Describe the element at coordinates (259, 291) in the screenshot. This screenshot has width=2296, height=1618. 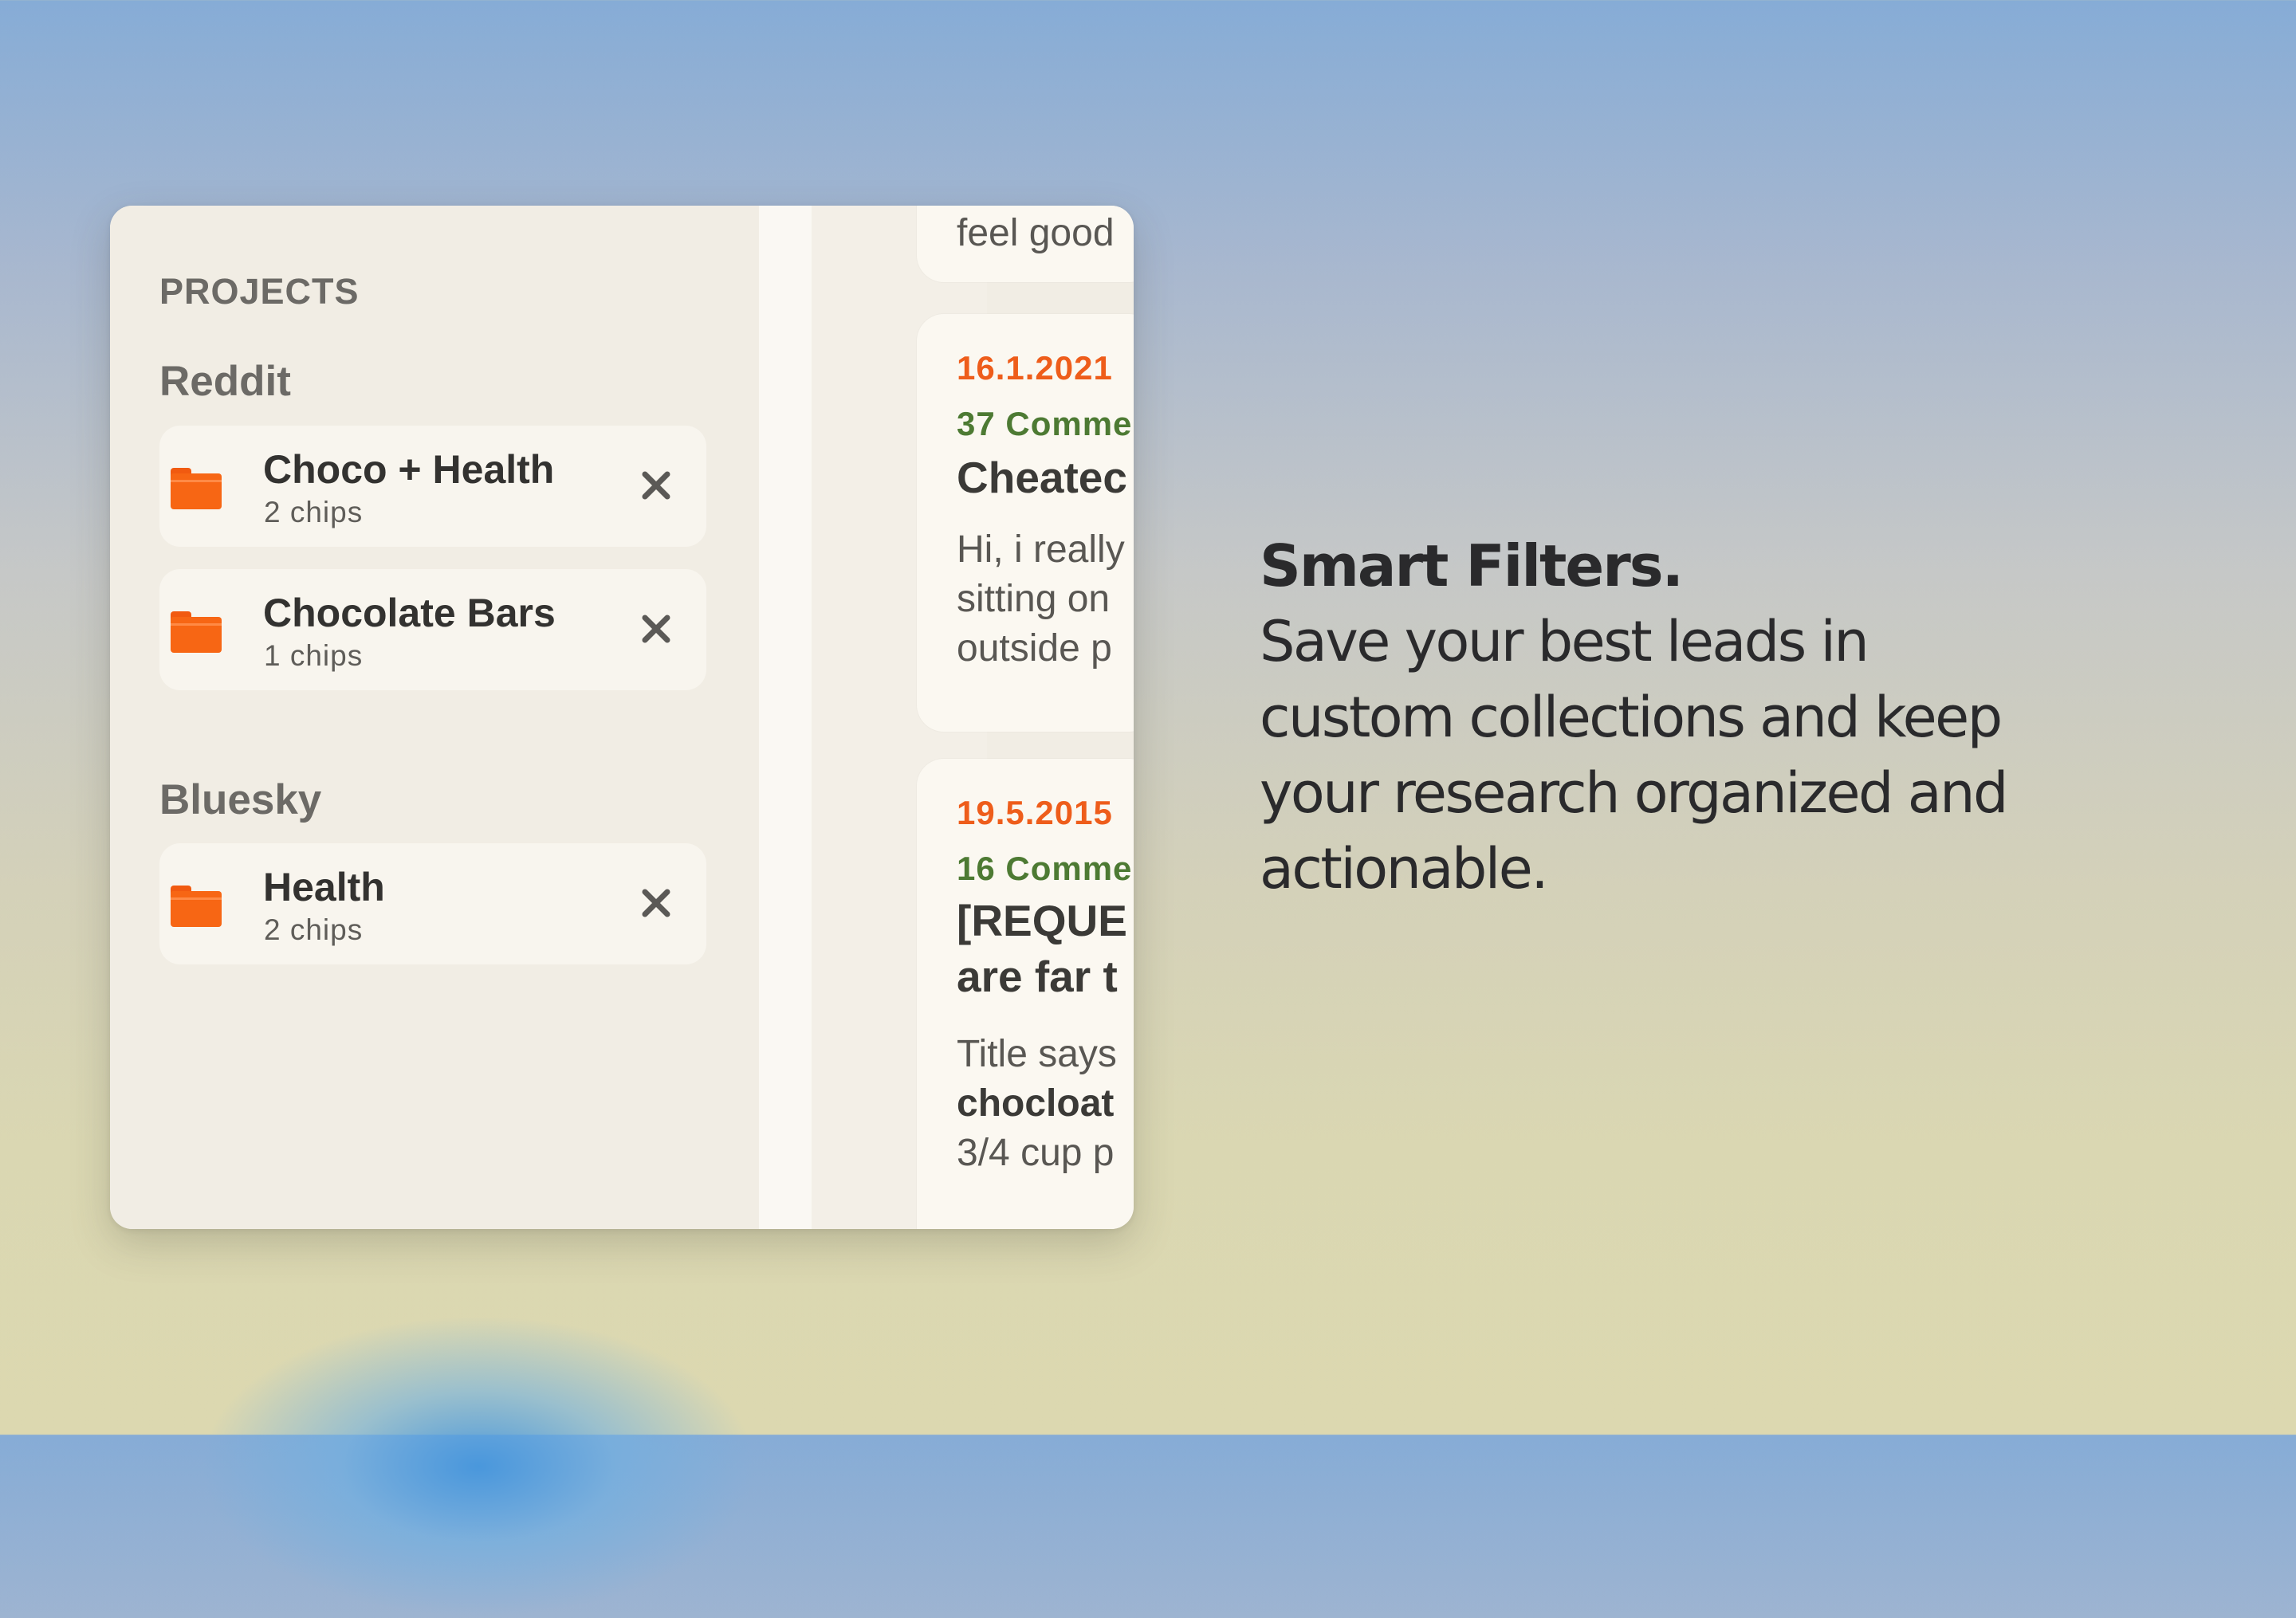
I see `projects-heading: PROJECTS` at that location.